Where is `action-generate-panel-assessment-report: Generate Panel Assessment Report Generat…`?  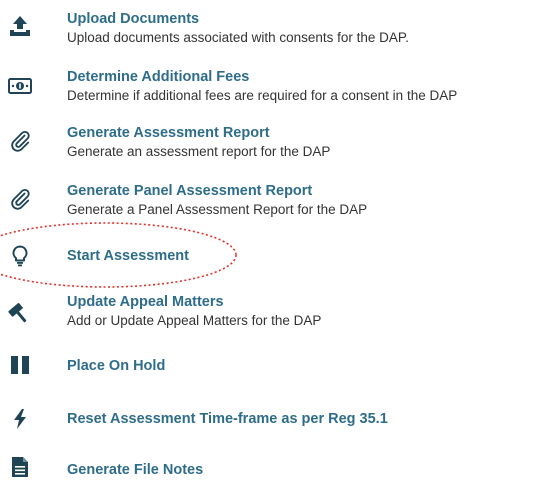 action-generate-panel-assessment-report: Generate Panel Assessment Report Generat… is located at coordinates (272, 200).